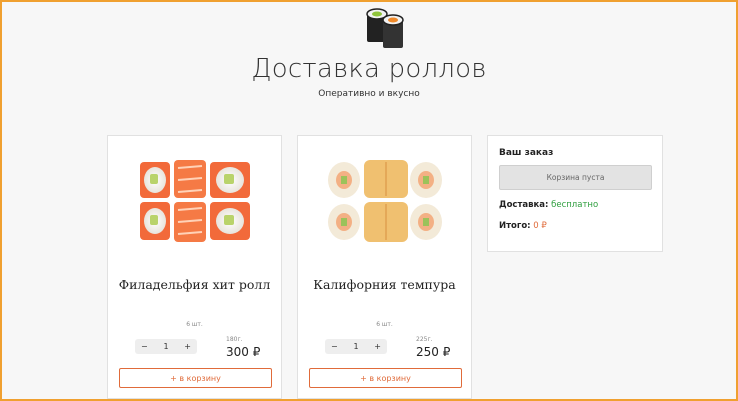 Image resolution: width=738 pixels, height=401 pixels. Describe the element at coordinates (540, 226) in the screenshot. I see `total-value: 0 ₽` at that location.